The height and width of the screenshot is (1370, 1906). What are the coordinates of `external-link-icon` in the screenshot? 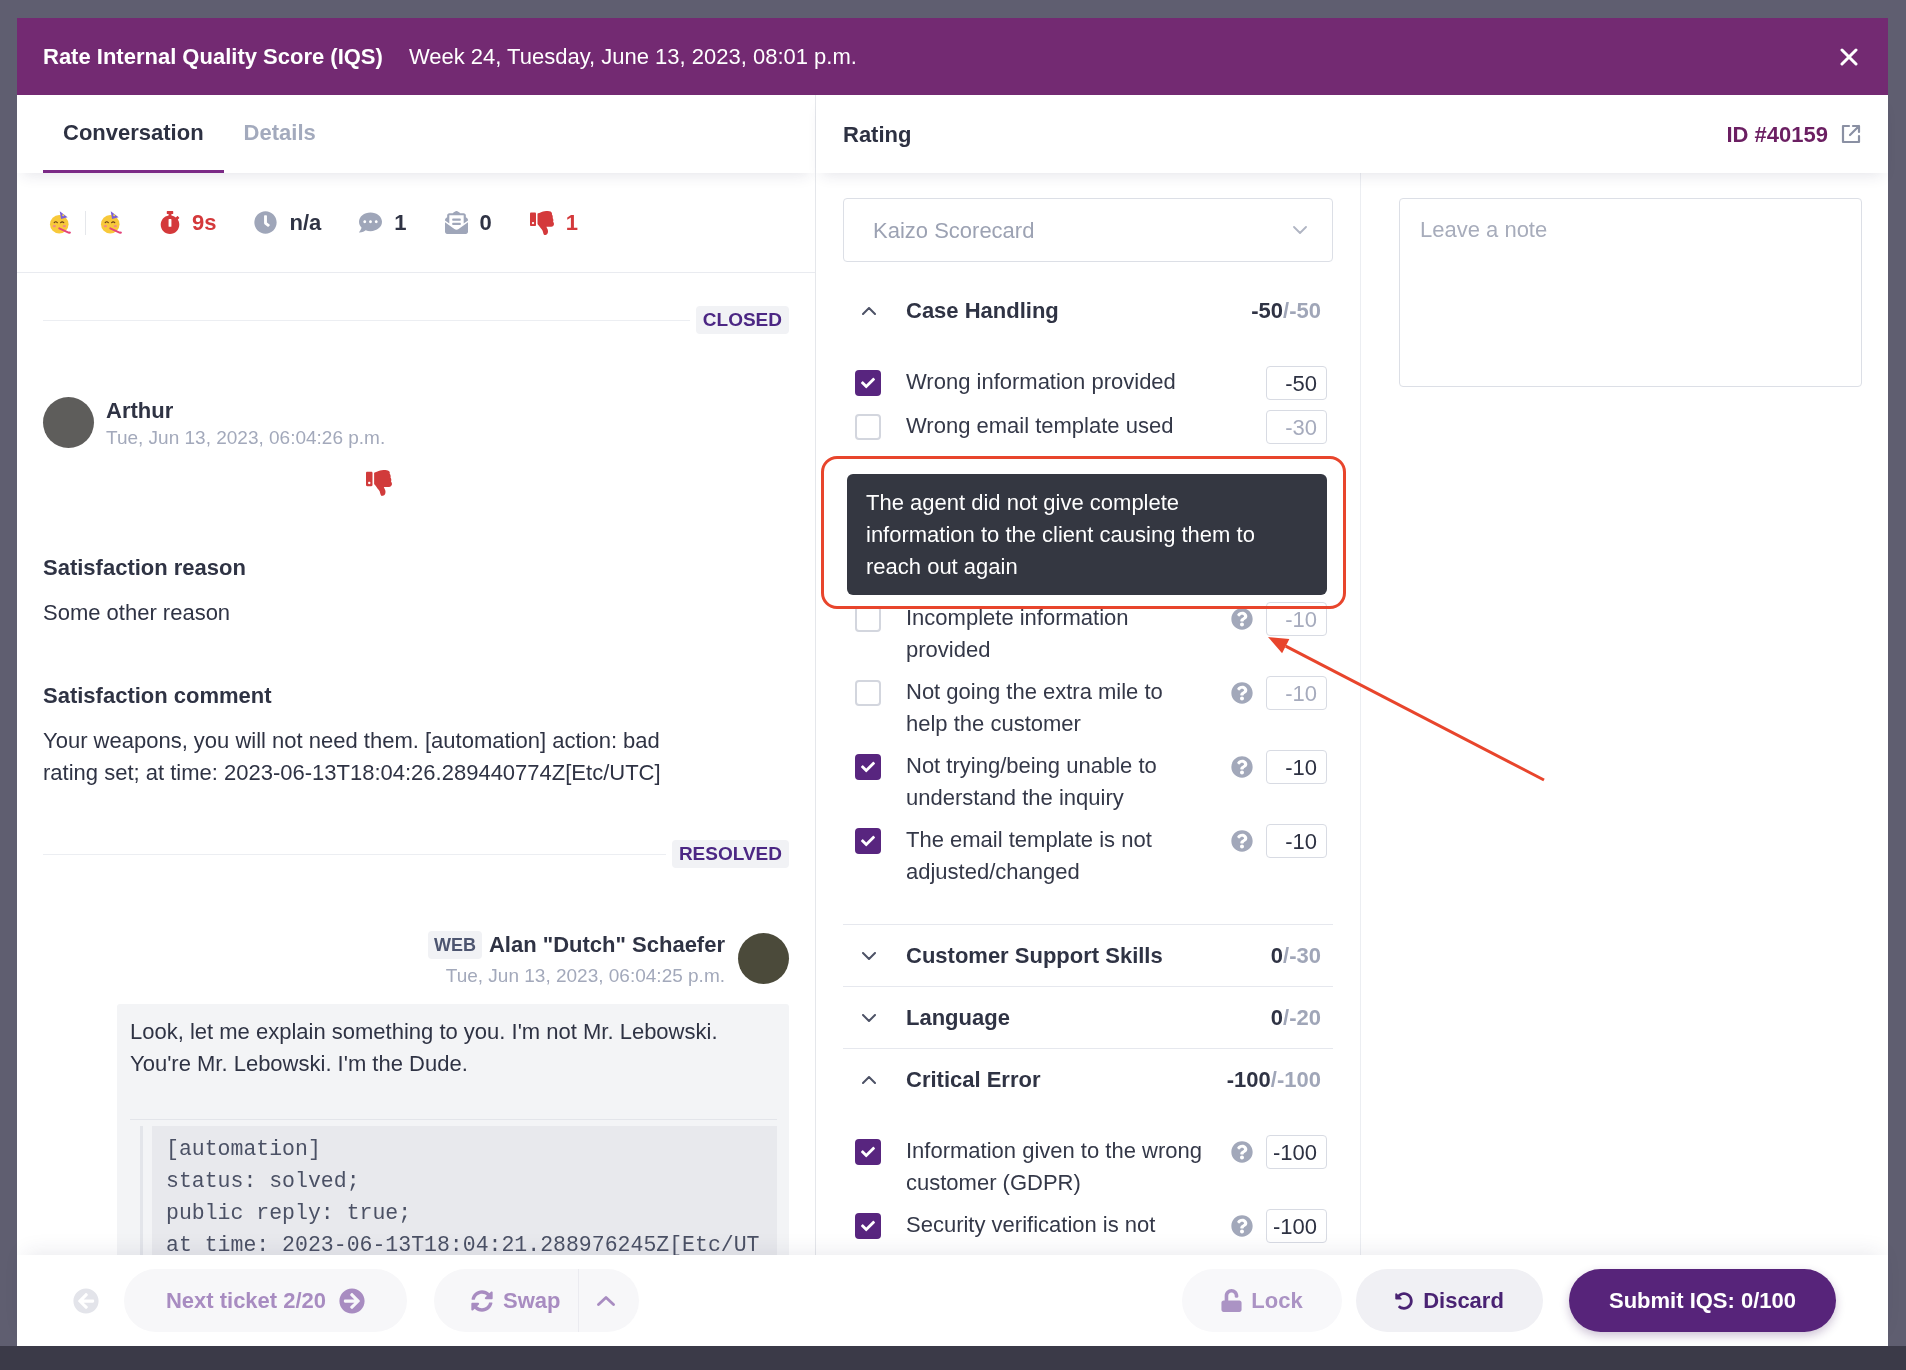 It's located at (1851, 134).